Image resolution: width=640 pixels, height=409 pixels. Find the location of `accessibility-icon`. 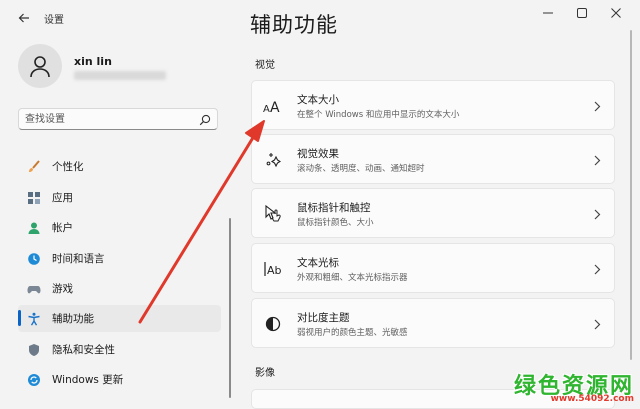

accessibility-icon is located at coordinates (34, 319).